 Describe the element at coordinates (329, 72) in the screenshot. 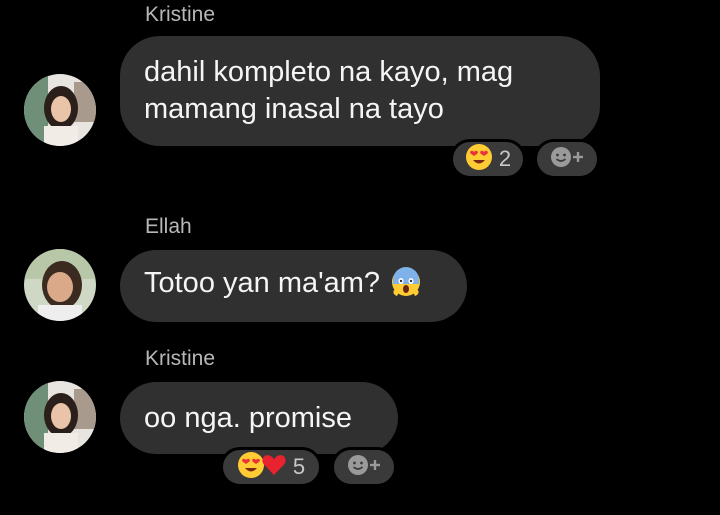

I see `message-text: dahil kompleto na kayo, mag` at that location.